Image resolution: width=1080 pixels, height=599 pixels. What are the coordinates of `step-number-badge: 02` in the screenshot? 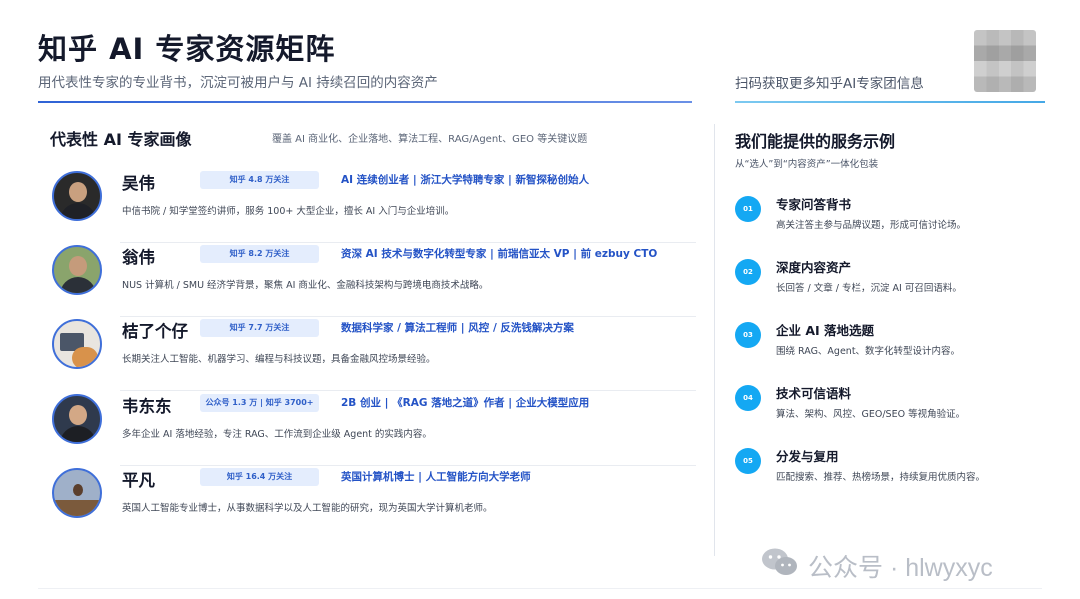 It's located at (748, 272).